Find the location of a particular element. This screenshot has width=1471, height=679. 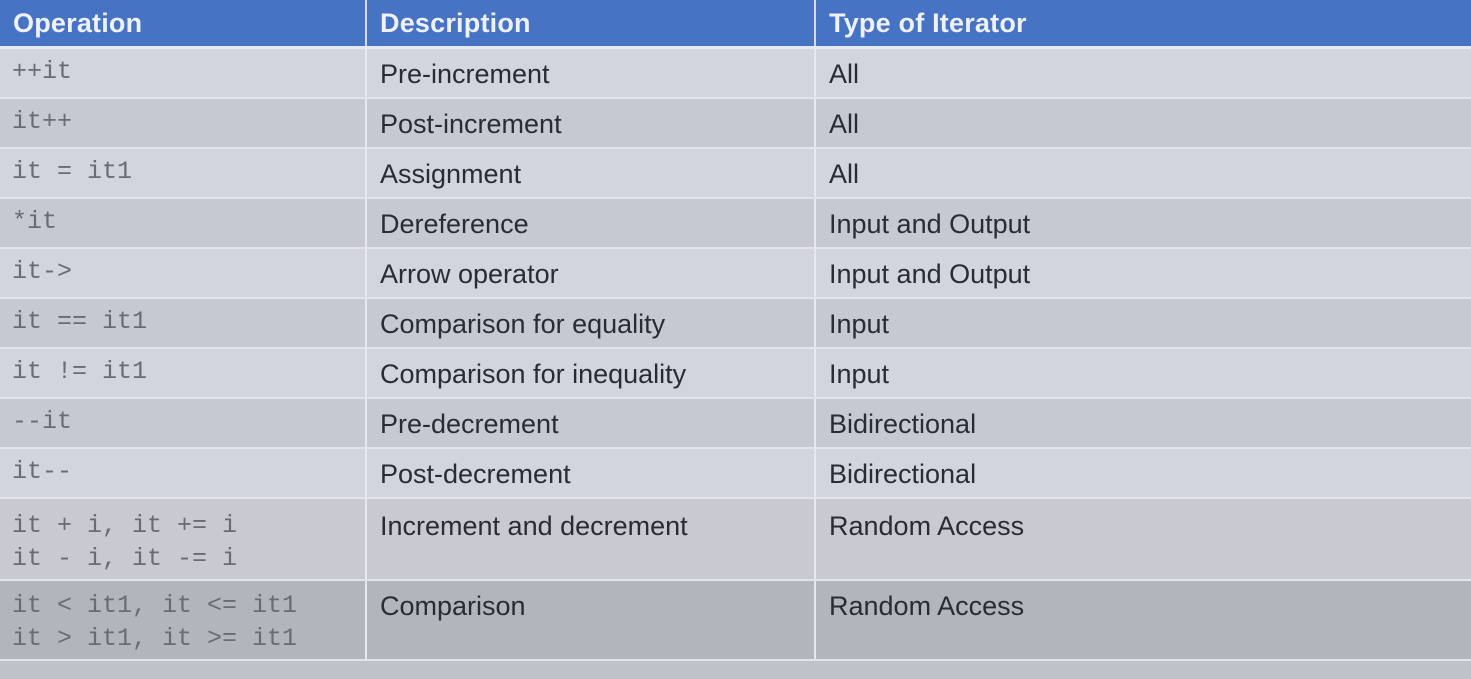

table-row: it-> Arrow operator Input and Output is located at coordinates (735, 273).